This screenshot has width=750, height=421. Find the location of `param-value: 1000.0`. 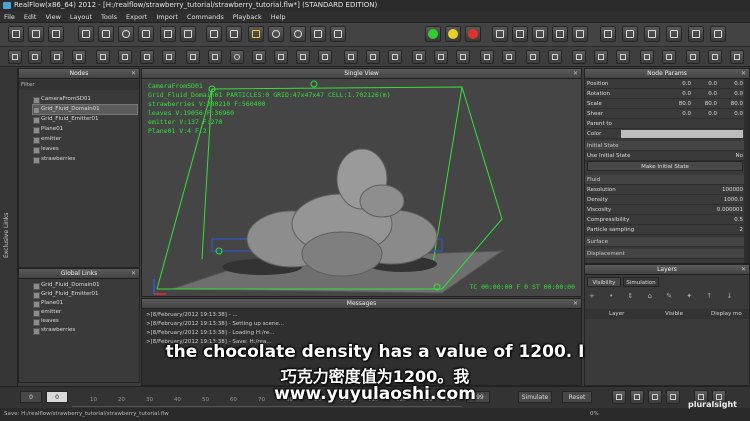

param-value: 1000.0 is located at coordinates (727, 200).